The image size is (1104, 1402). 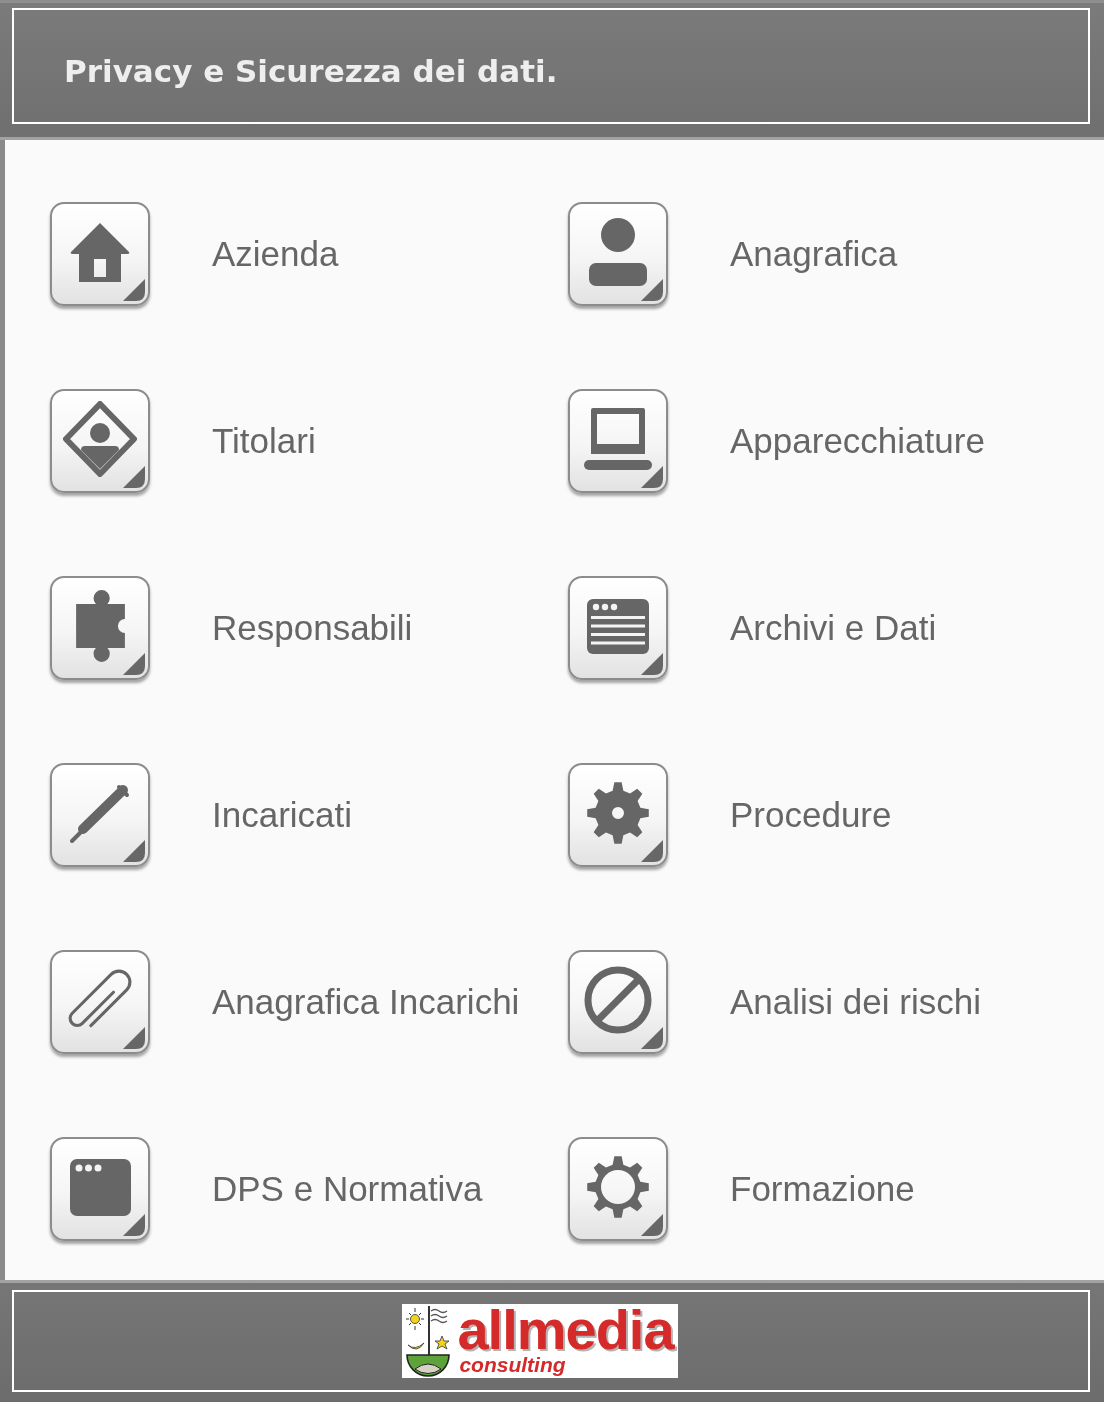 I want to click on window-icon, so click(x=100, y=1187).